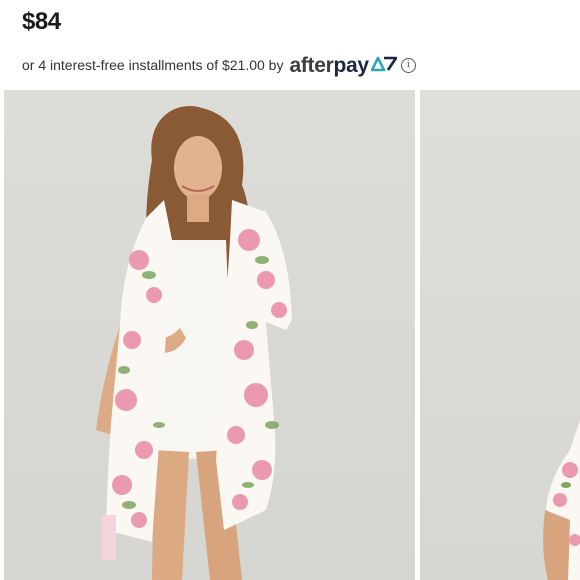 The width and height of the screenshot is (580, 580). What do you see at coordinates (384, 65) in the screenshot?
I see `afterpay-arrows-icon` at bounding box center [384, 65].